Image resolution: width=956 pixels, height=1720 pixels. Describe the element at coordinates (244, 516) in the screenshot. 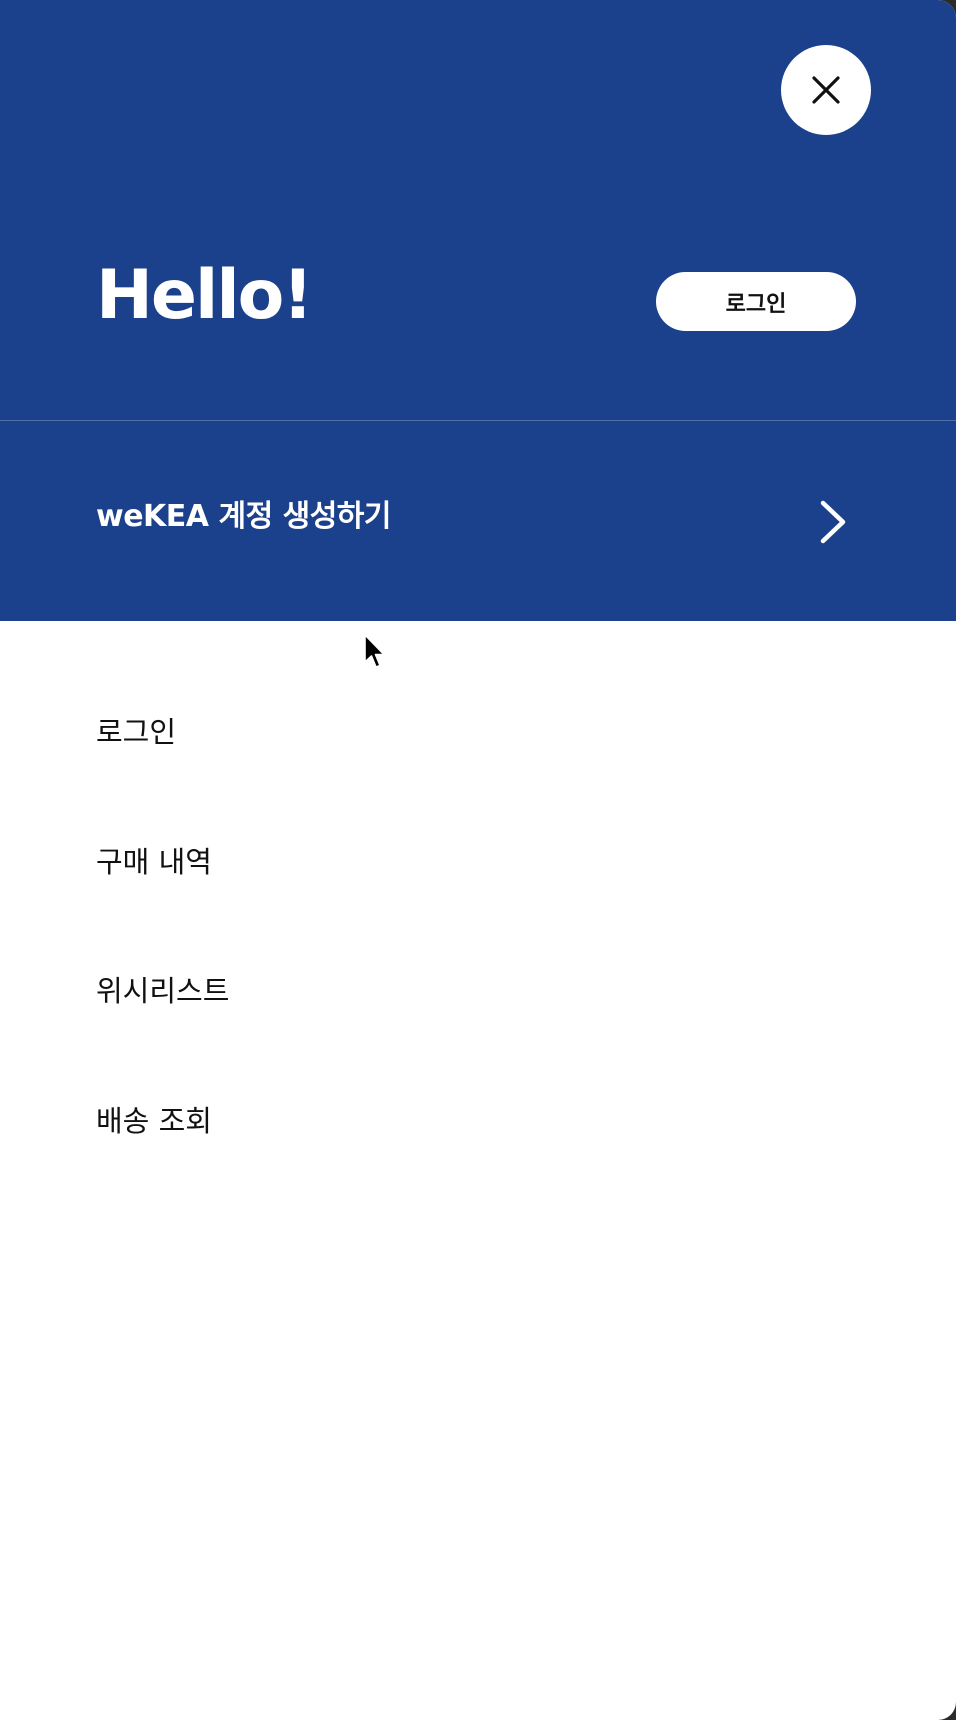

I see `create-account-label: weKEA 계정 생성하기` at that location.